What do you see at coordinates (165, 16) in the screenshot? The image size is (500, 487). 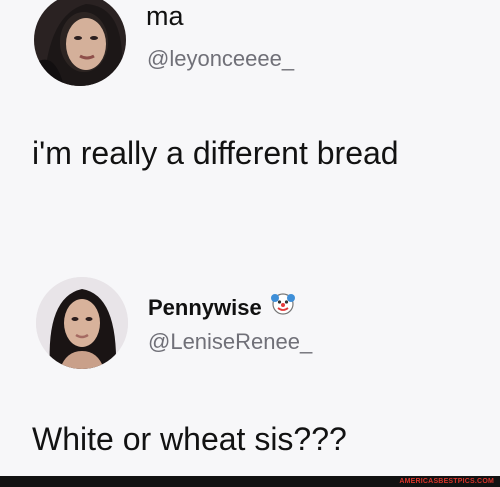 I see `display-name: ma` at bounding box center [165, 16].